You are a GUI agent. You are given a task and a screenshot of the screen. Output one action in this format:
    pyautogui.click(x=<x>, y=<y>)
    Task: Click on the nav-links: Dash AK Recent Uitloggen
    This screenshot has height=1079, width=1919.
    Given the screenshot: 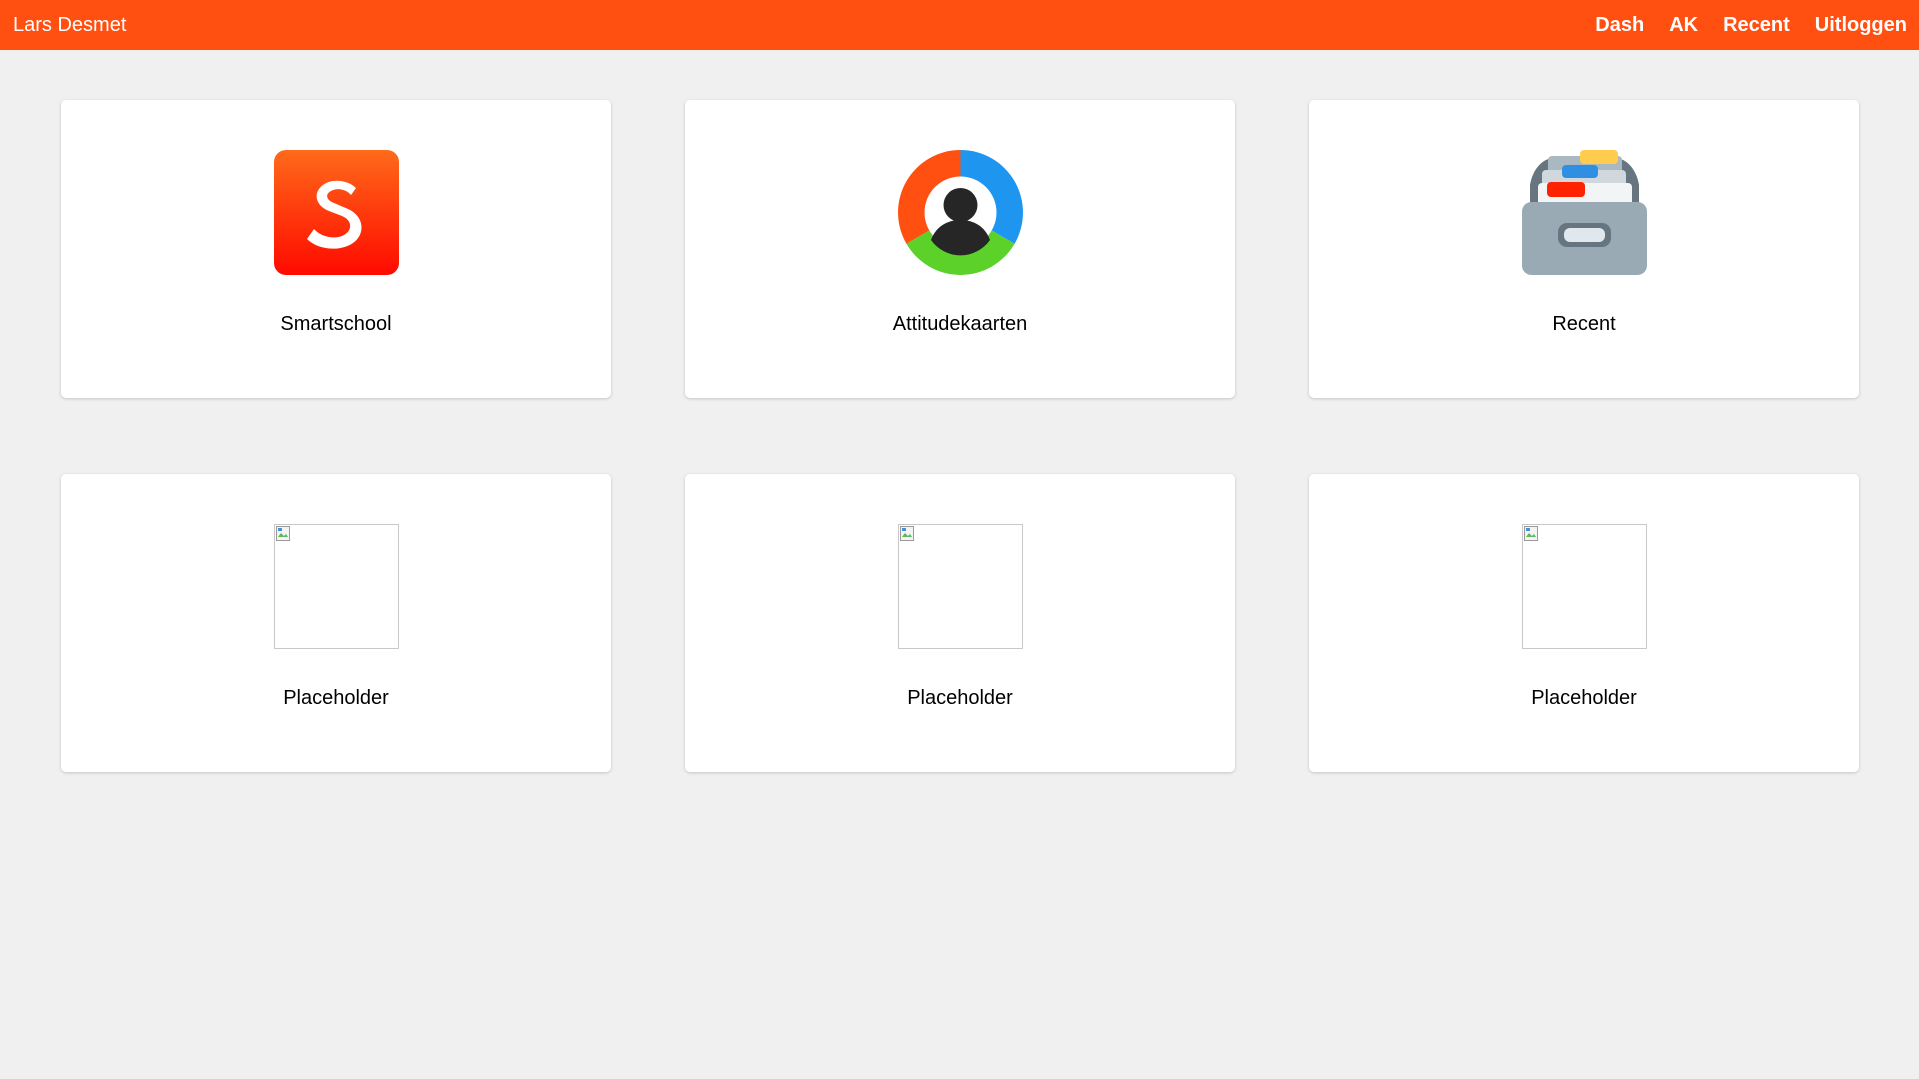 What is the action you would take?
    pyautogui.click(x=1751, y=25)
    